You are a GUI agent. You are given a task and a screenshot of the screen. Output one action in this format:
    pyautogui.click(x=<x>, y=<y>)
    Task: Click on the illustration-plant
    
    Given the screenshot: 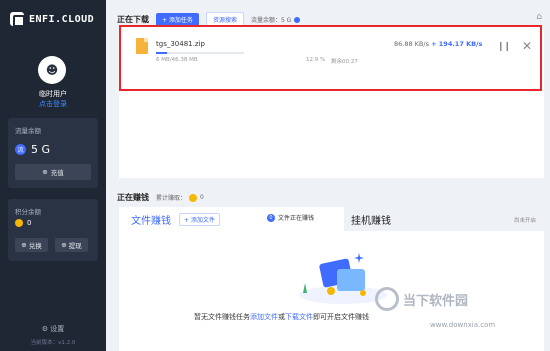 What is the action you would take?
    pyautogui.click(x=305, y=288)
    